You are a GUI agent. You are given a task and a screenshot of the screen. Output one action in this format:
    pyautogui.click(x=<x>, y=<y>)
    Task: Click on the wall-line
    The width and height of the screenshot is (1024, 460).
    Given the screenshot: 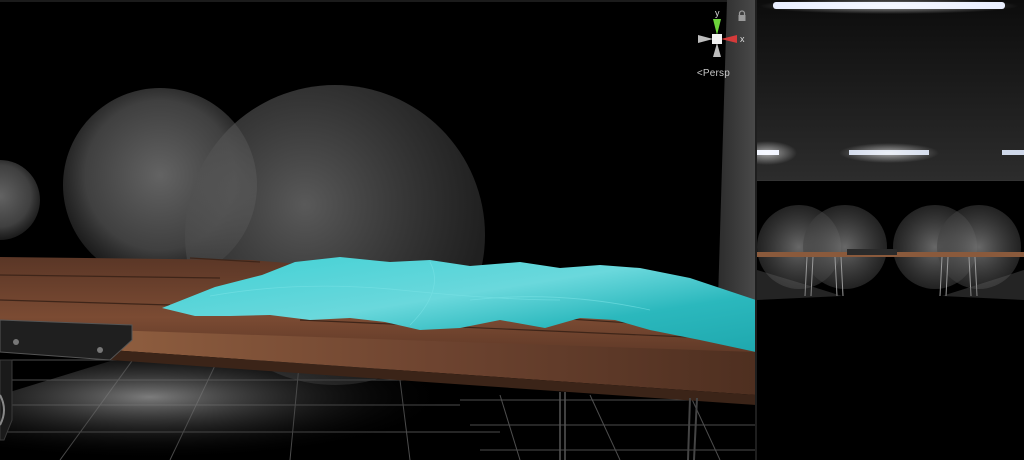 What is the action you would take?
    pyautogui.click(x=890, y=180)
    